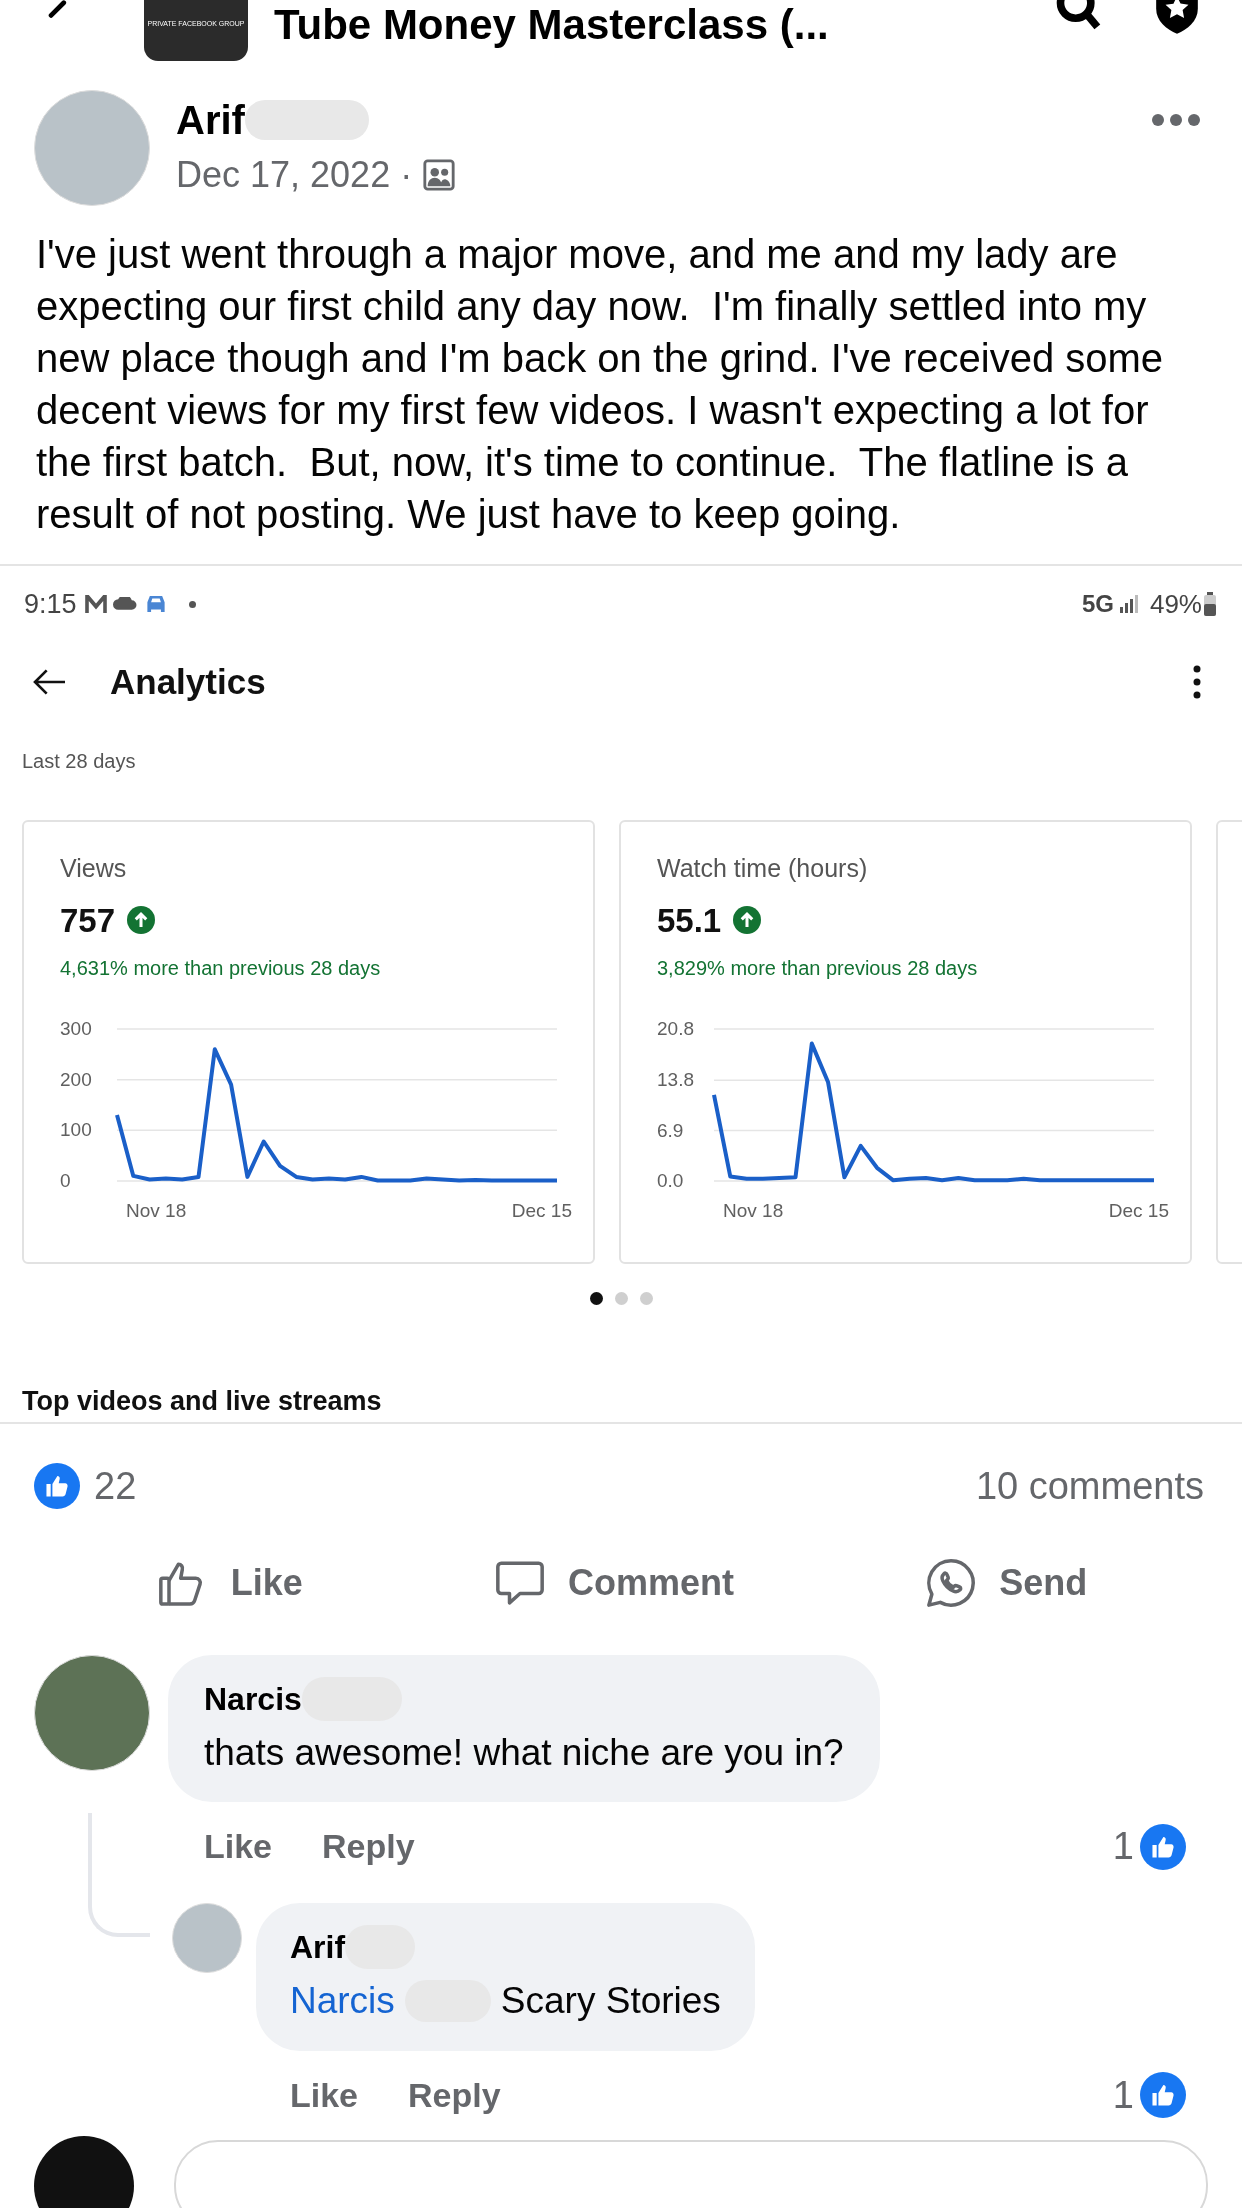  I want to click on car-icon, so click(155, 604).